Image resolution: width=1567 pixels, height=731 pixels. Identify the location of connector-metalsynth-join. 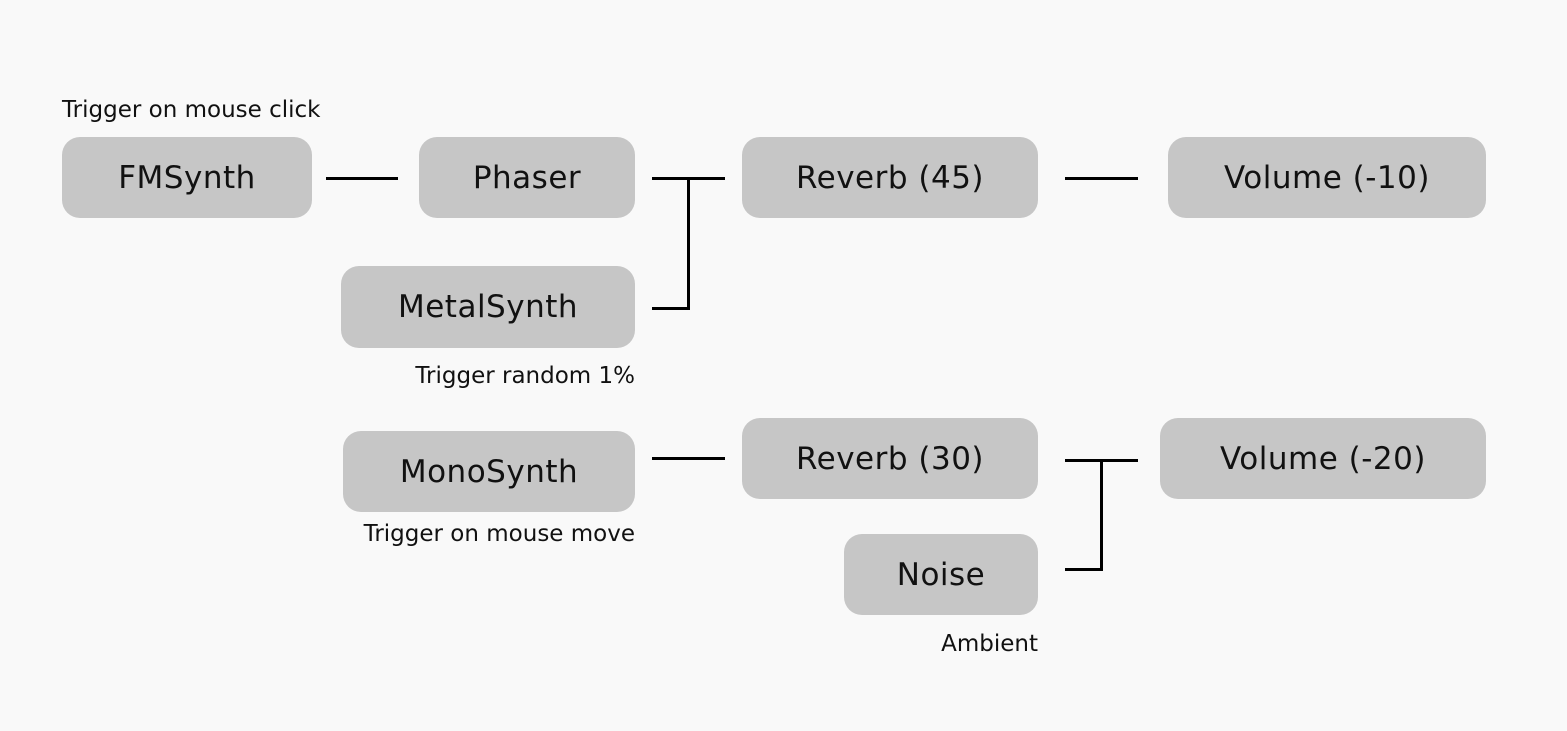
(688, 243).